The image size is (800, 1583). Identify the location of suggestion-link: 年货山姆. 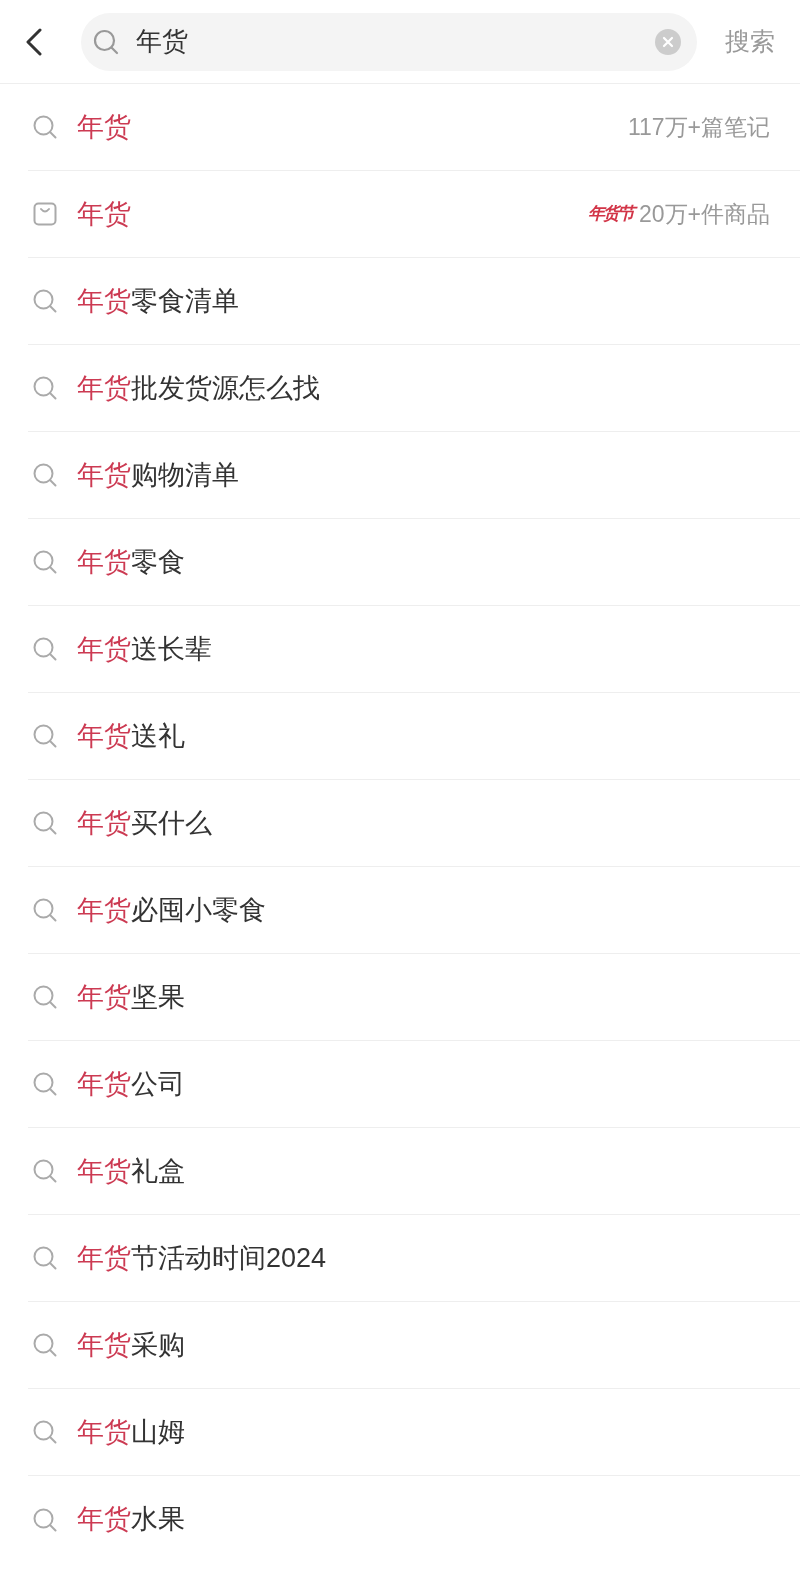
(131, 1432).